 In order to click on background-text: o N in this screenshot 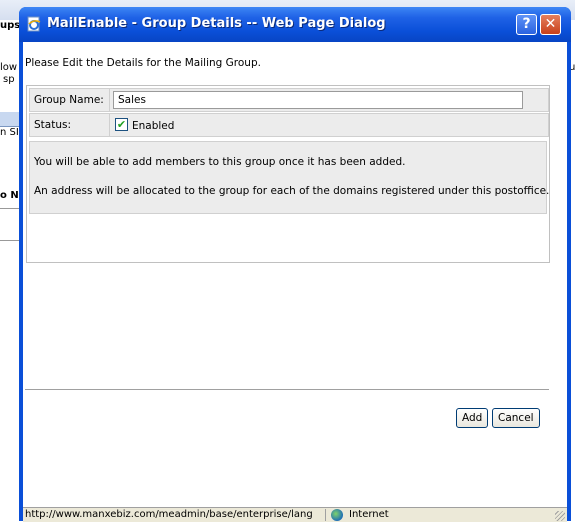, I will do `click(9, 195)`.